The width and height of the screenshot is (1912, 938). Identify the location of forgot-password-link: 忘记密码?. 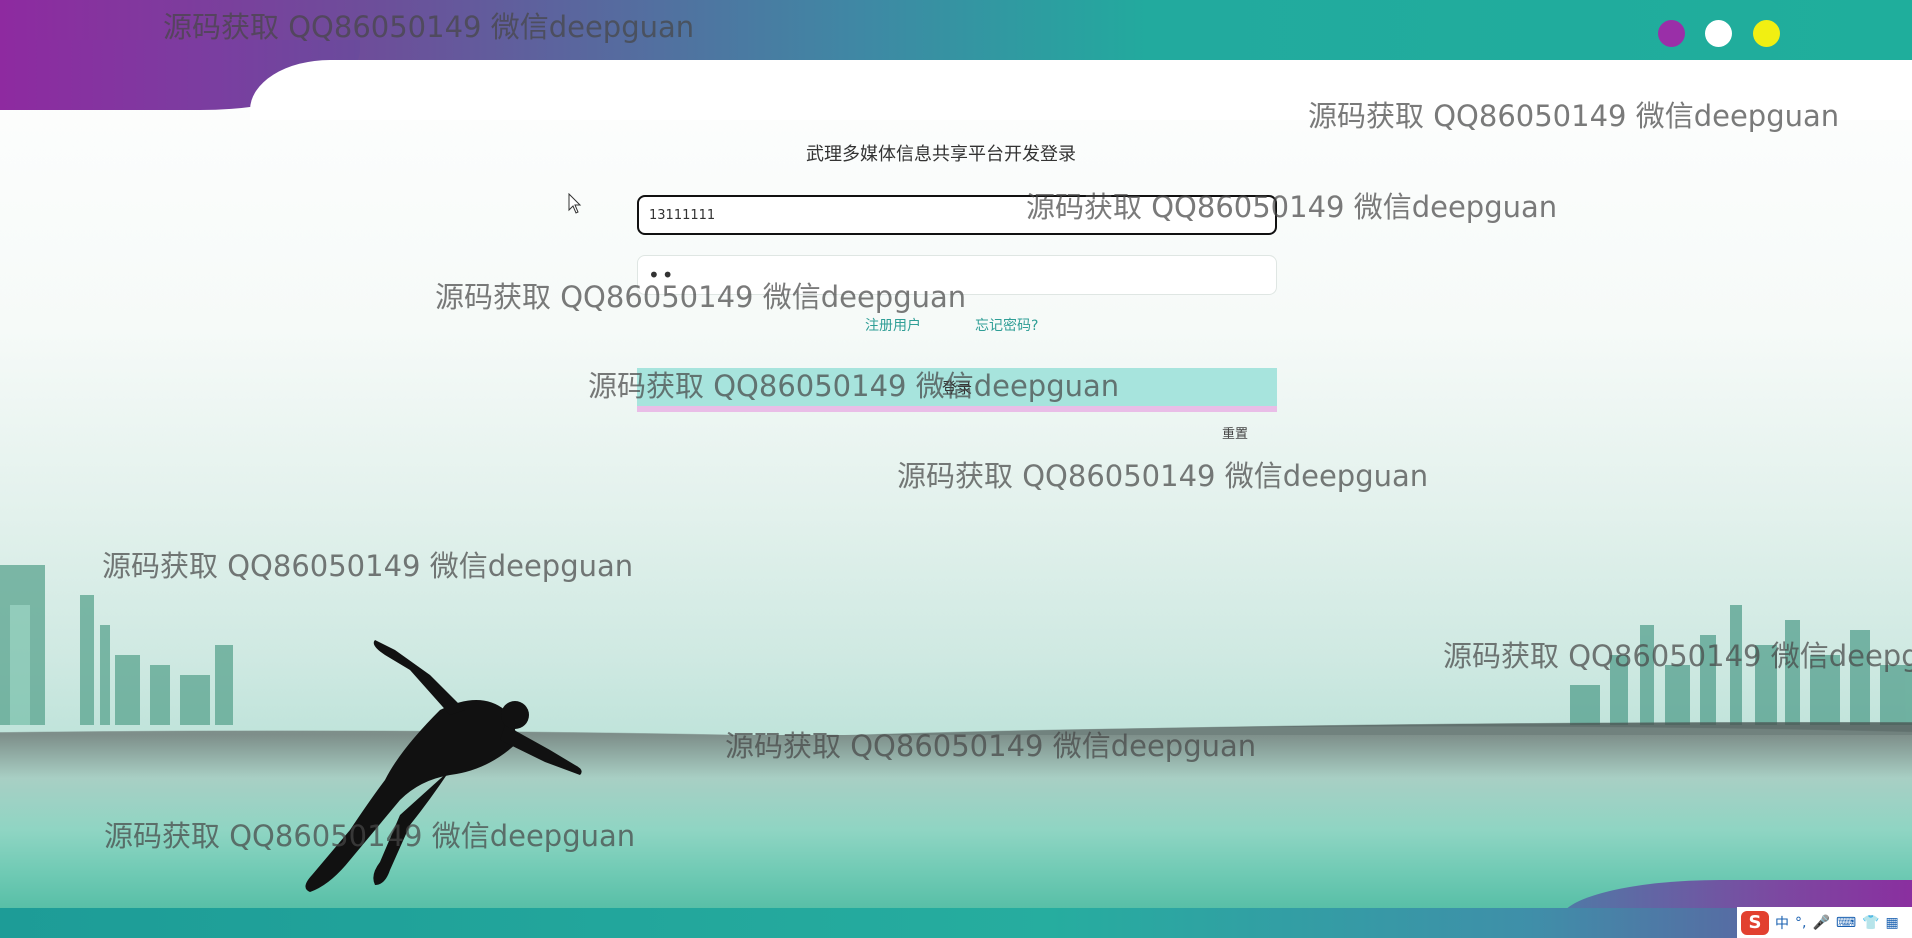
(1006, 325).